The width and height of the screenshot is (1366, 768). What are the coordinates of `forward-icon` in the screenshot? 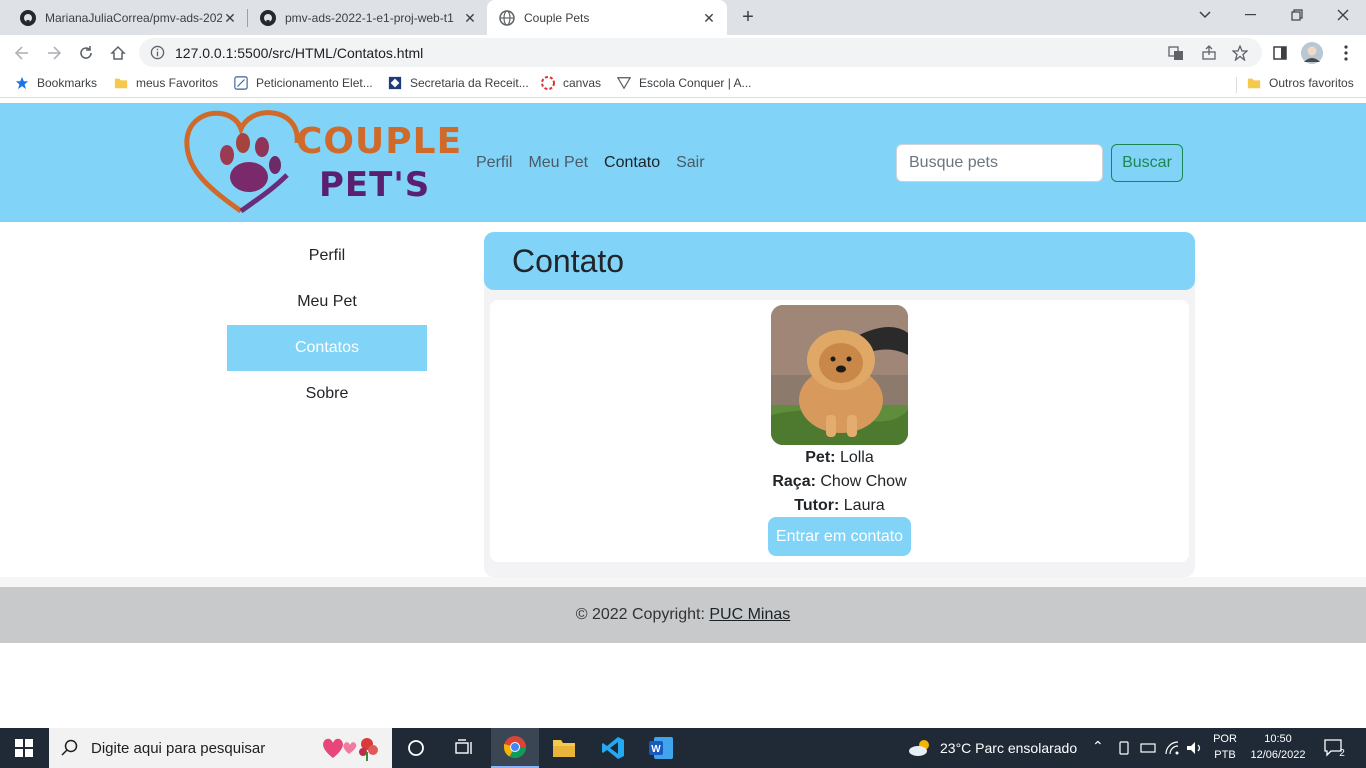 It's located at (54, 53).